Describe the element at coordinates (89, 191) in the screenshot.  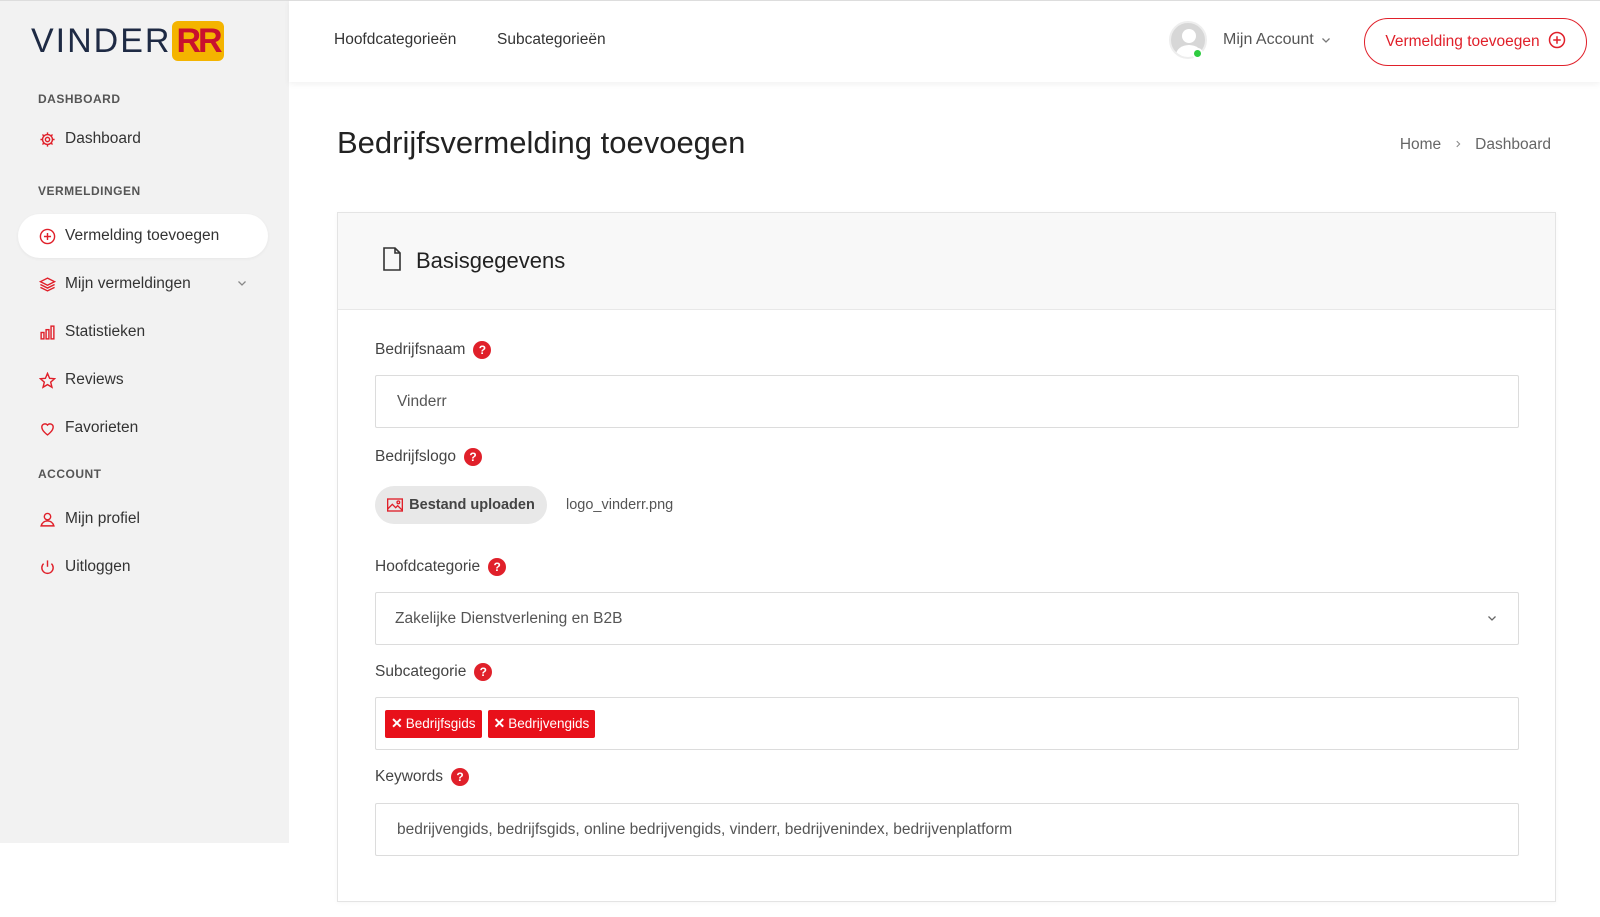
I see `section-vermeldingen: VERMELDINGEN` at that location.